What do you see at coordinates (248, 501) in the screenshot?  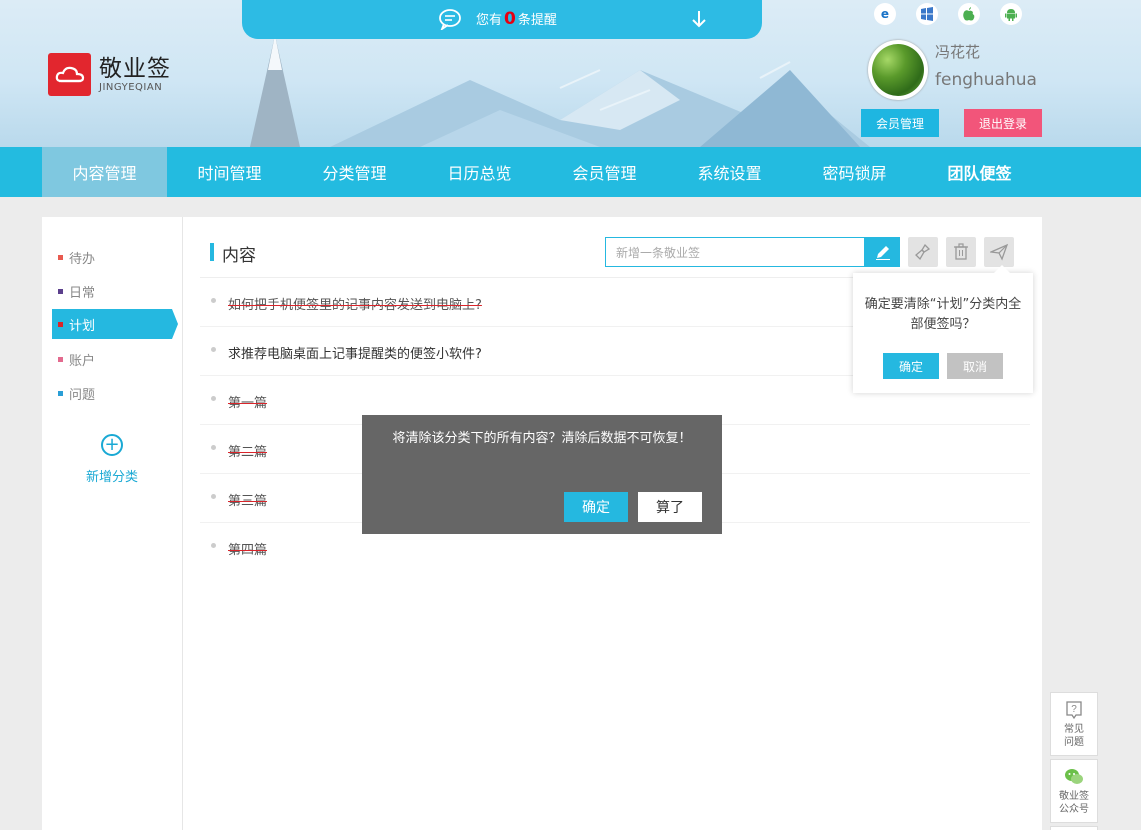 I see `note-text: 第三篇` at bounding box center [248, 501].